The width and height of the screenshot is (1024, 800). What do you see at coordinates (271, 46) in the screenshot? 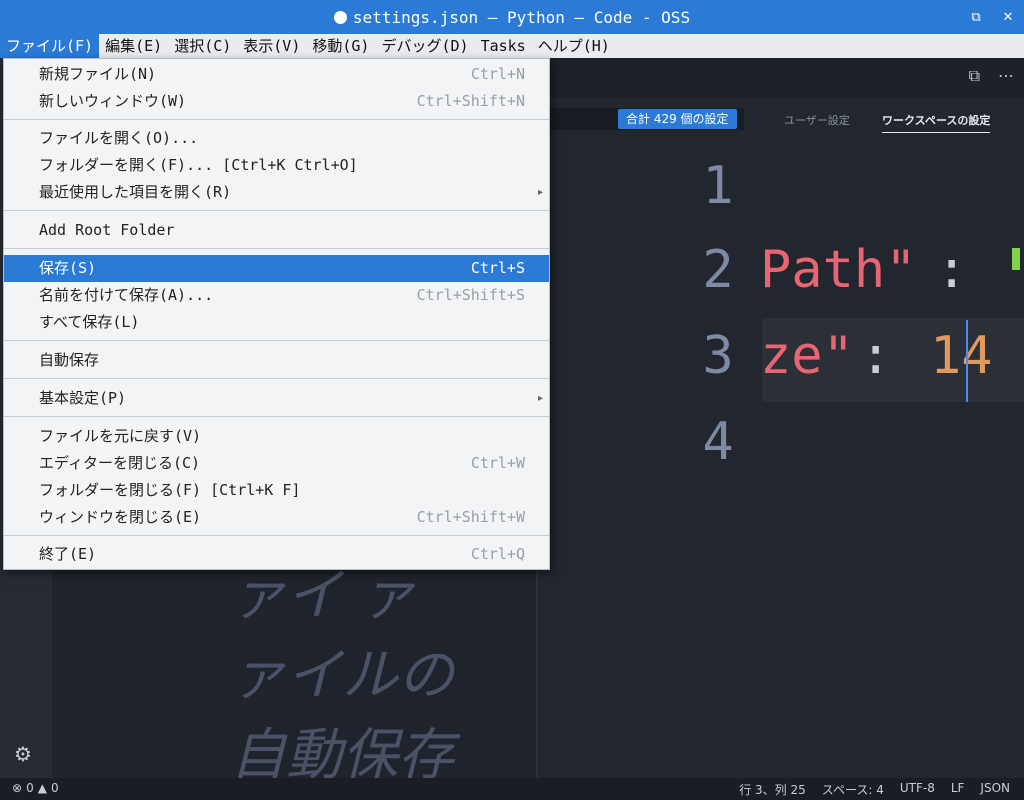
I see `menu-view: 表示(V)` at bounding box center [271, 46].